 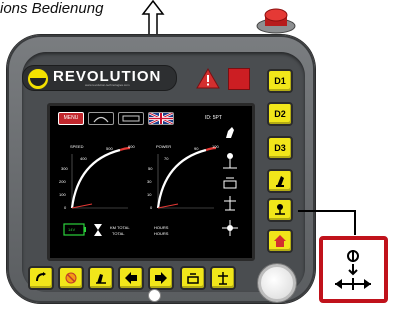 What do you see at coordinates (83, 158) in the screenshot?
I see `speed-tick-4: 400` at bounding box center [83, 158].